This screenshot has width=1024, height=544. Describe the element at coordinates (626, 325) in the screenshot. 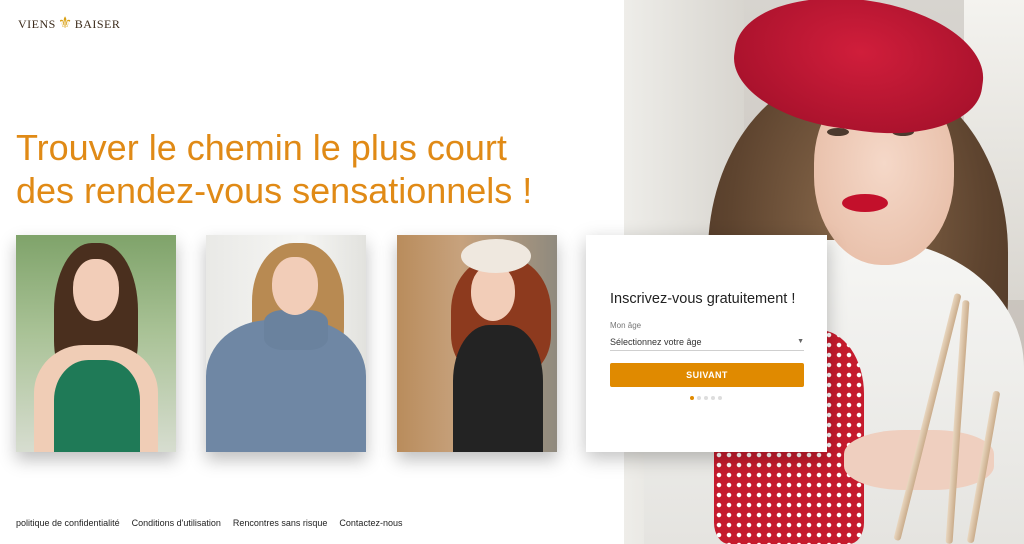

I see `age-label: Mon âge` at that location.